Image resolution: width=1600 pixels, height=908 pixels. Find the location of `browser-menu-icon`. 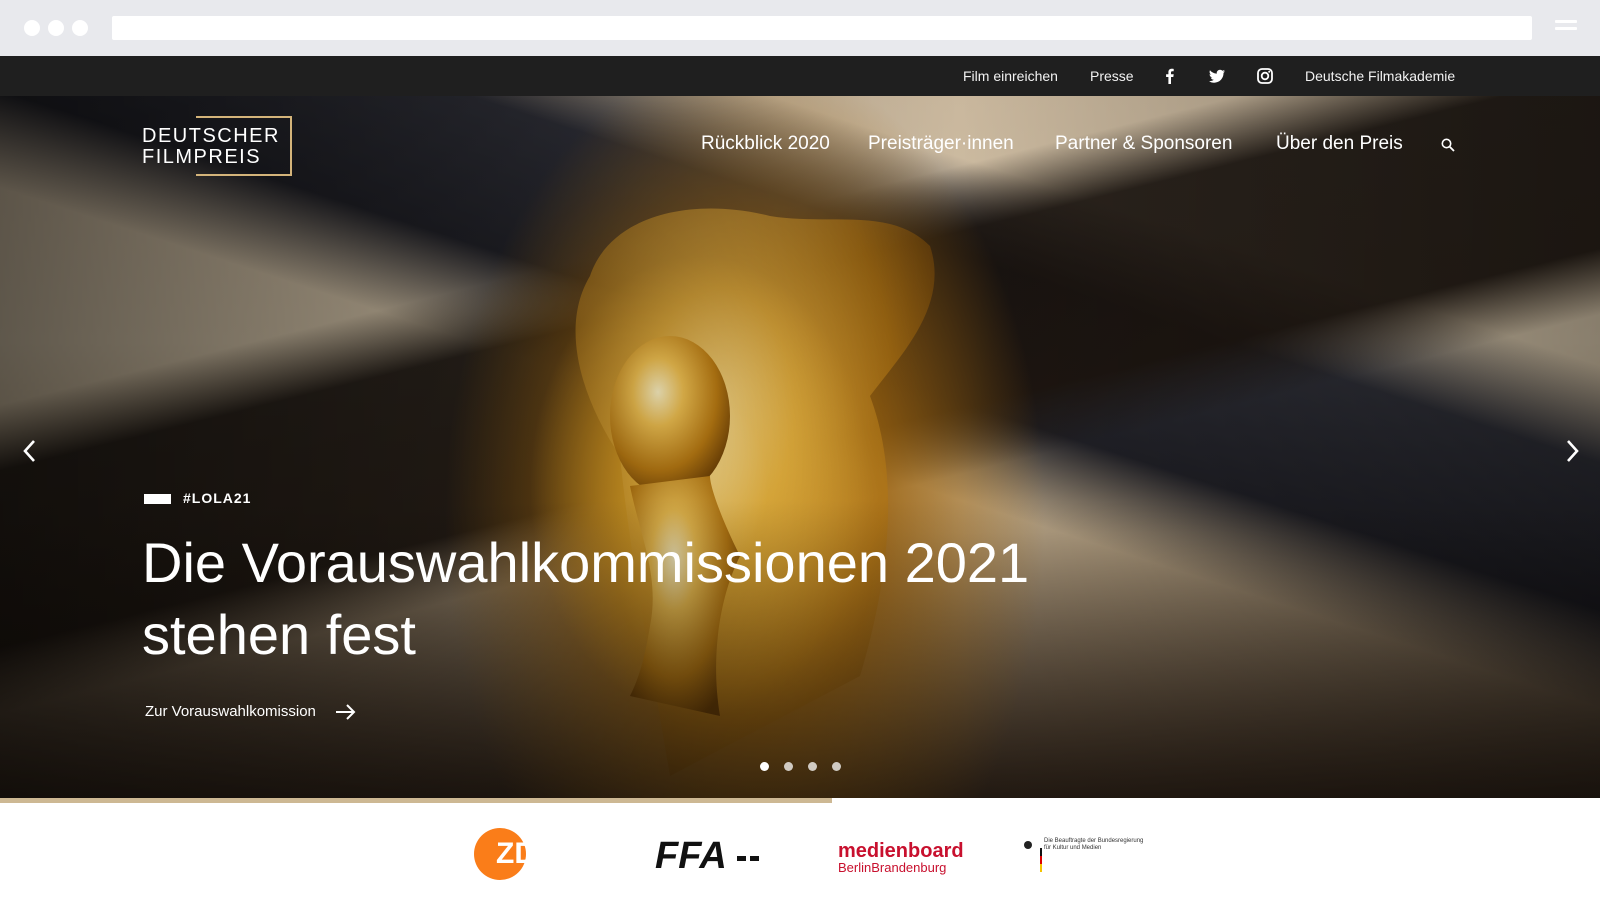

browser-menu-icon is located at coordinates (1566, 27).